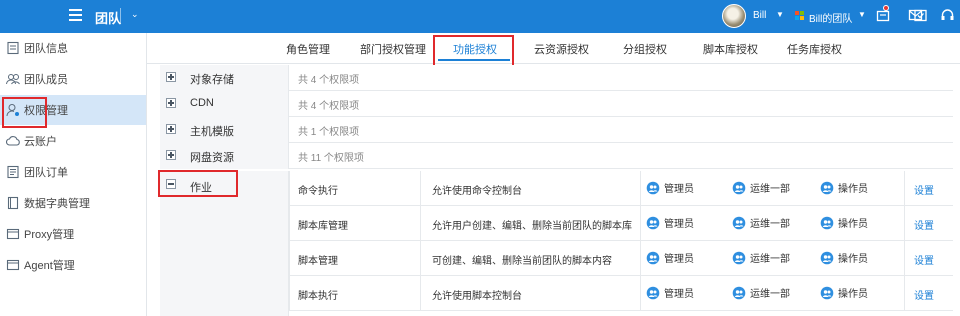 The width and height of the screenshot is (960, 316). What do you see at coordinates (57, 204) in the screenshot?
I see `sidebar-item-label: 数据字典管理` at bounding box center [57, 204].